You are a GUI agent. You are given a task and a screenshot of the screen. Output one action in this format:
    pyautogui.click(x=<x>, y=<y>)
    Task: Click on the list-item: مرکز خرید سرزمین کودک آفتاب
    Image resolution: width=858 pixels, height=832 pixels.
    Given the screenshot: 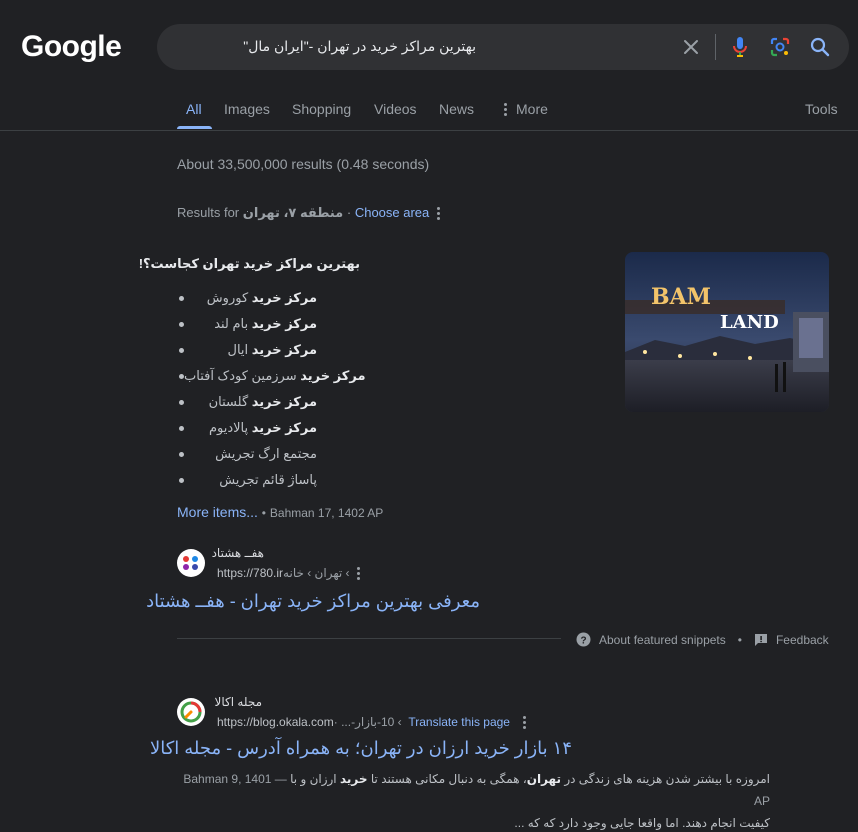 What is the action you would take?
    pyautogui.click(x=271, y=376)
    